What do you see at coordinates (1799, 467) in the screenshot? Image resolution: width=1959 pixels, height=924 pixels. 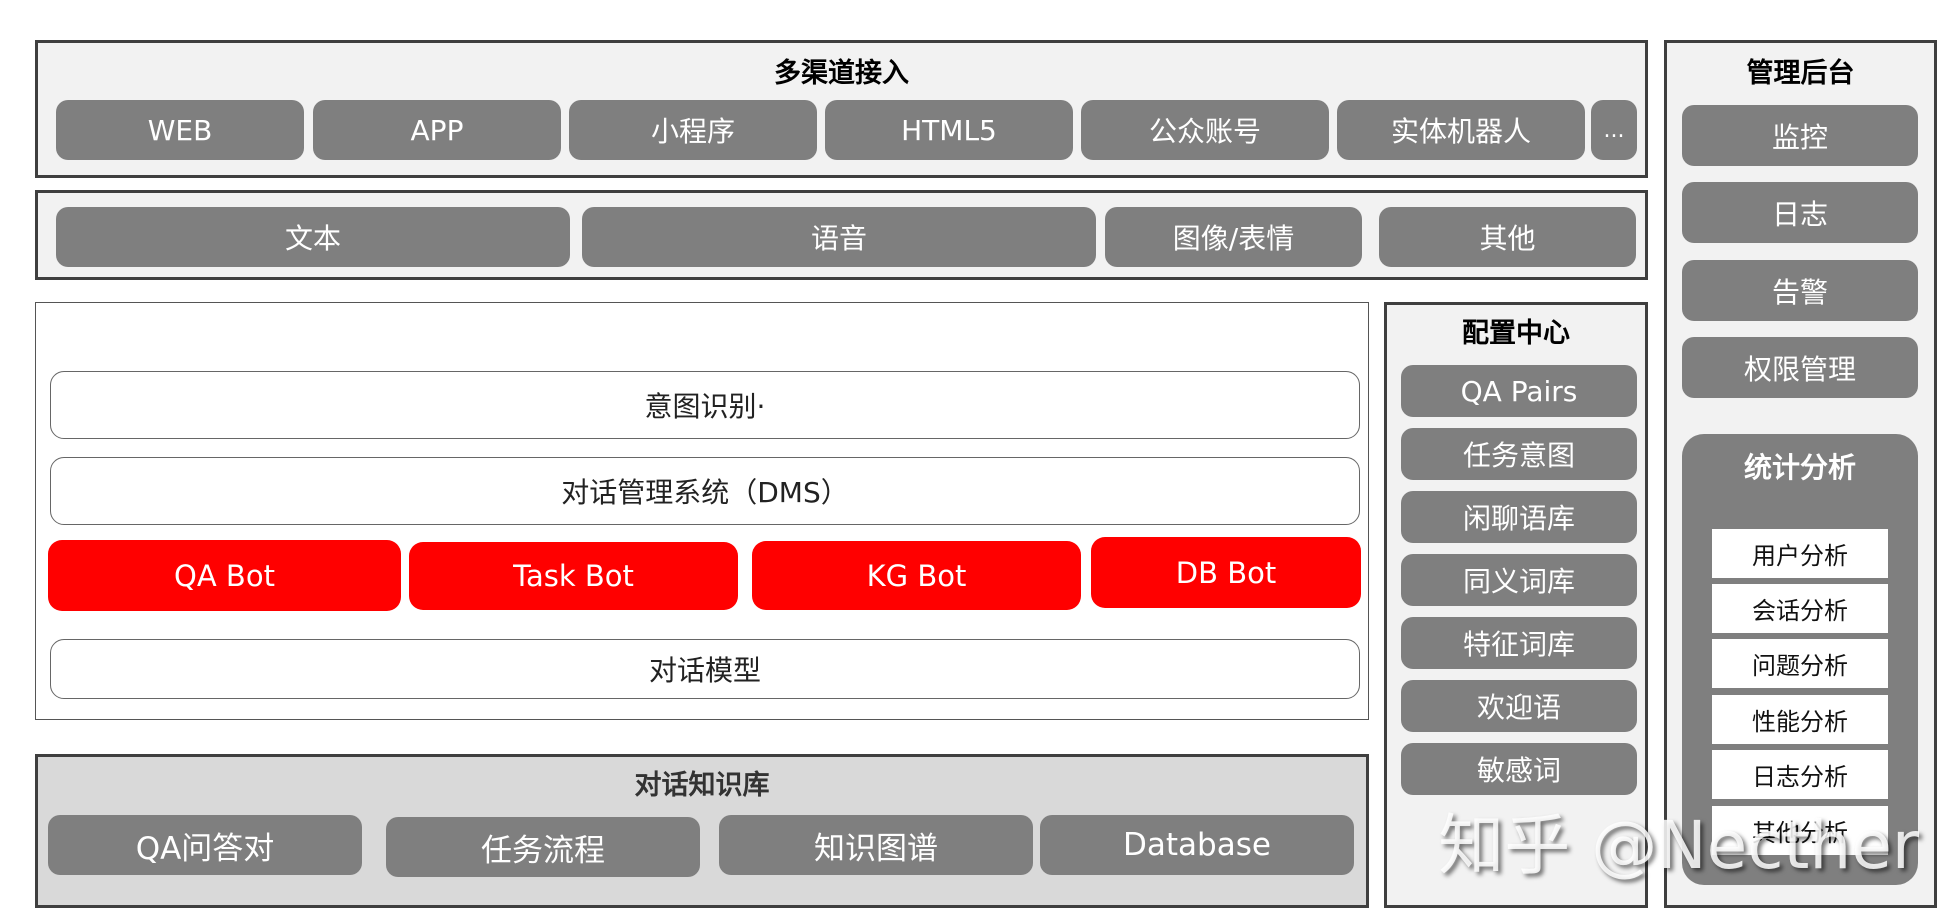 I see `stats-title: 统计分析` at bounding box center [1799, 467].